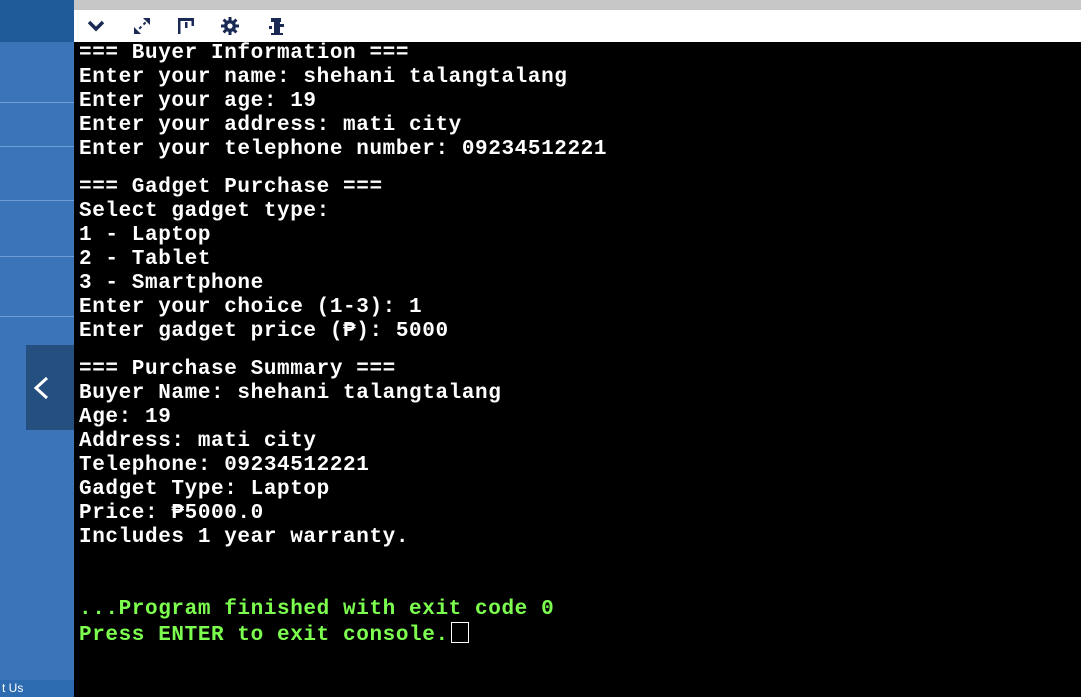  I want to click on sidebar-bottom-label: t Us, so click(37, 688).